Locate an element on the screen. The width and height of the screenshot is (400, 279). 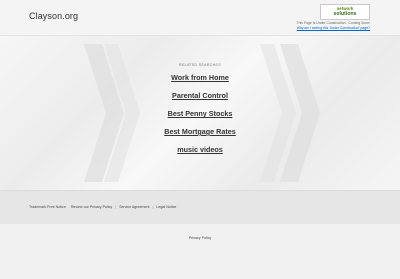
search-link-best-penny-stocks: Best Penny Stocks is located at coordinates (200, 113).